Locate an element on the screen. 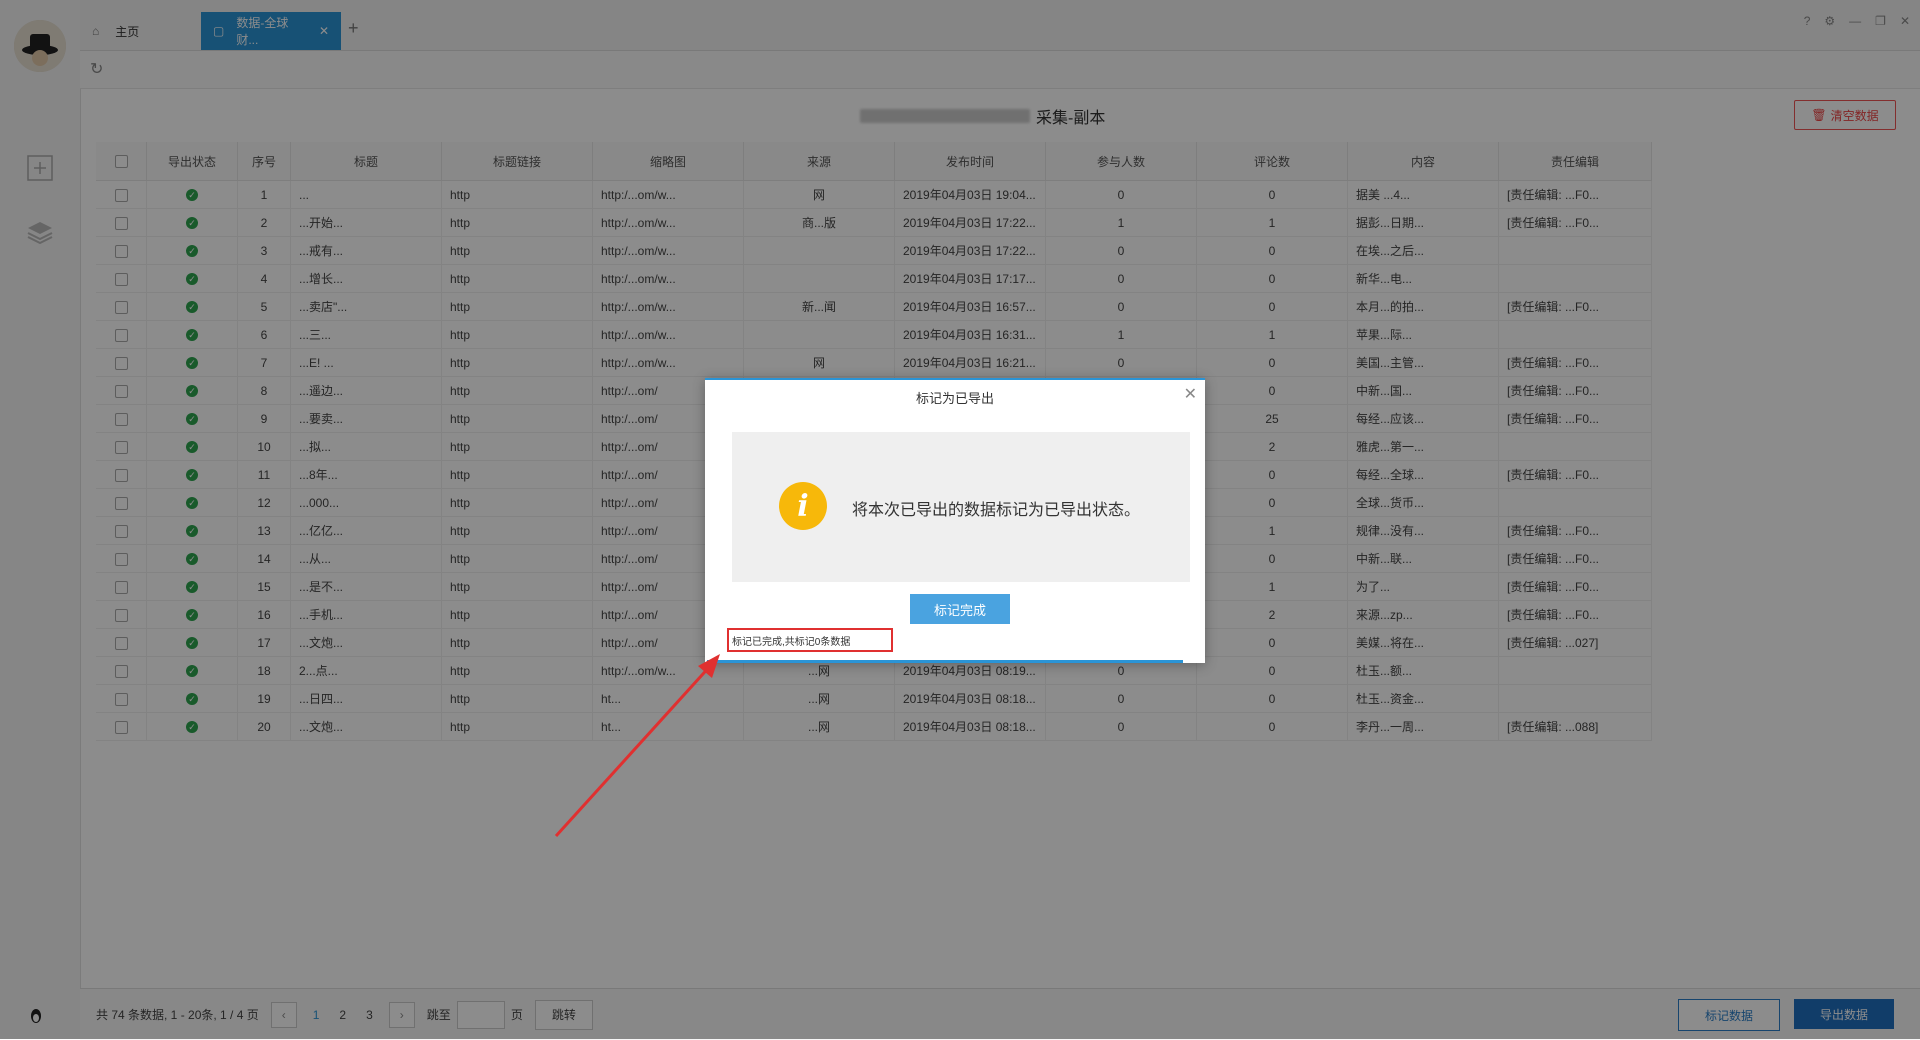 This screenshot has width=1920, height=1040. info-icon: i is located at coordinates (803, 506).